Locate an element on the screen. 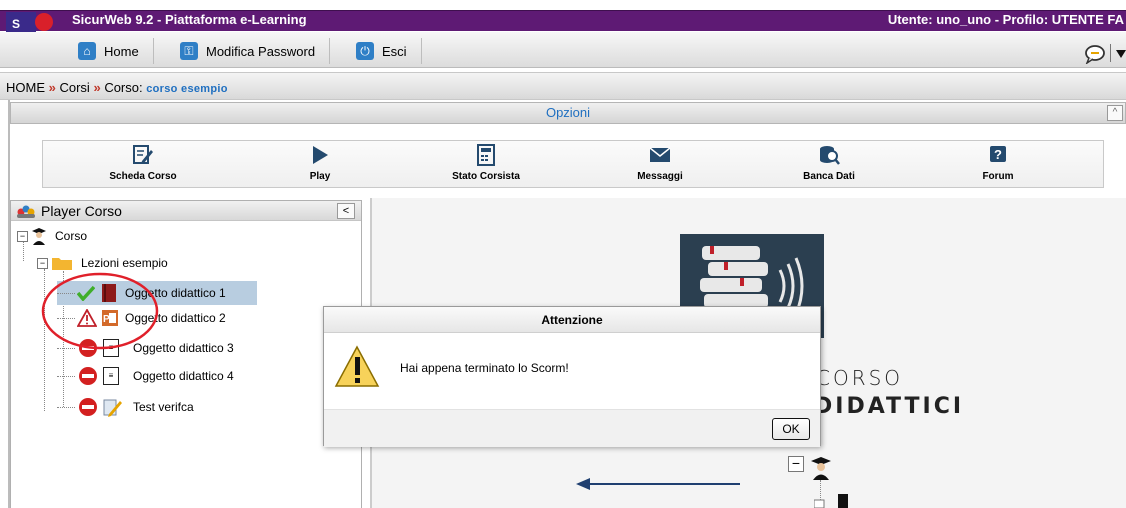 The height and width of the screenshot is (508, 1126). options-title: Opzioni is located at coordinates (568, 112).